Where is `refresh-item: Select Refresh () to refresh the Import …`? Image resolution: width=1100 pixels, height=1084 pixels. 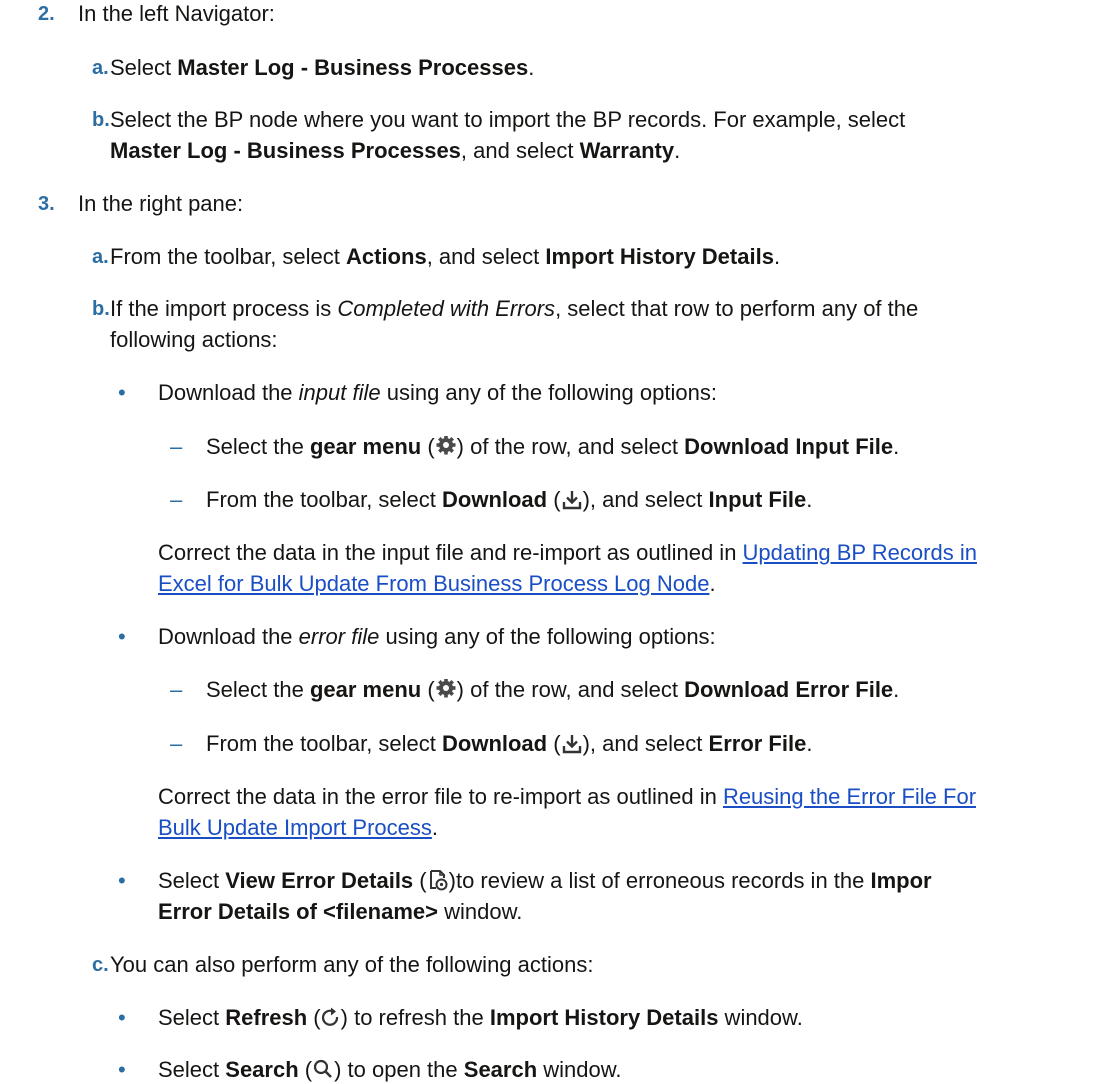 refresh-item: Select Refresh () to refresh the Import … is located at coordinates (480, 1017).